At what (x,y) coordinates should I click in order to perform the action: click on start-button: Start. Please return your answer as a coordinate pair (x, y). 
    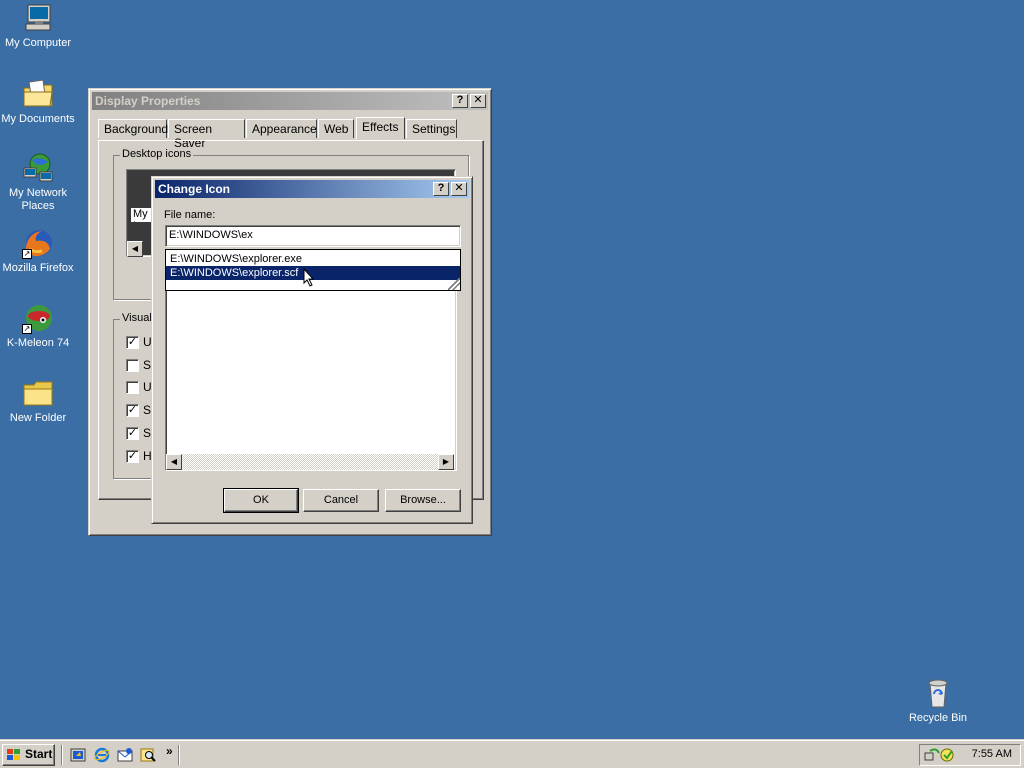
    Looking at the image, I should click on (28, 755).